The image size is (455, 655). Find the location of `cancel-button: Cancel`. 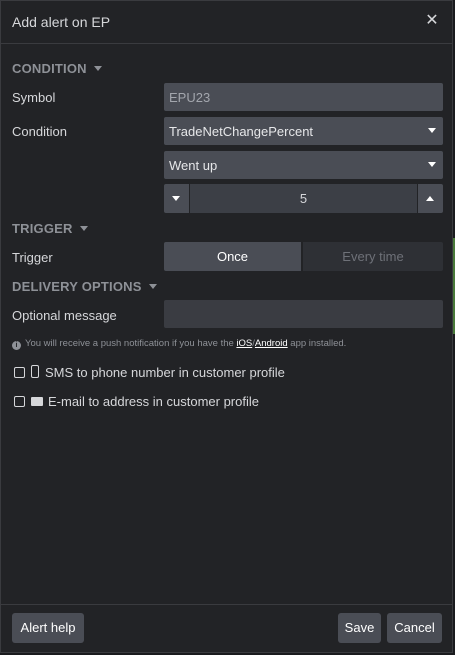

cancel-button: Cancel is located at coordinates (414, 628).